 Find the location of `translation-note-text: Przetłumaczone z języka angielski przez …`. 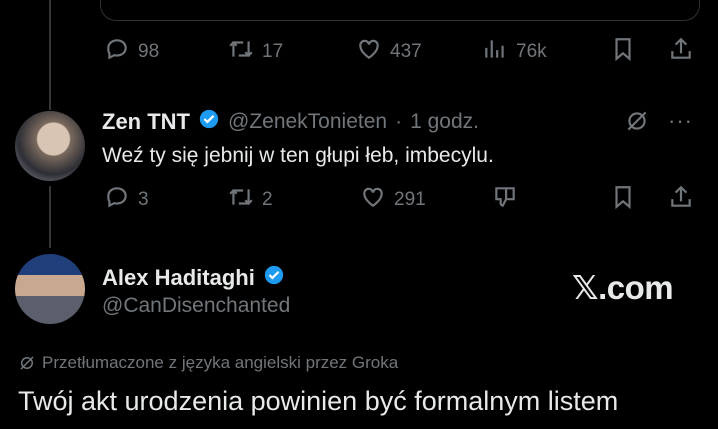

translation-note-text: Przetłumaczone z języka angielski przez … is located at coordinates (220, 362).